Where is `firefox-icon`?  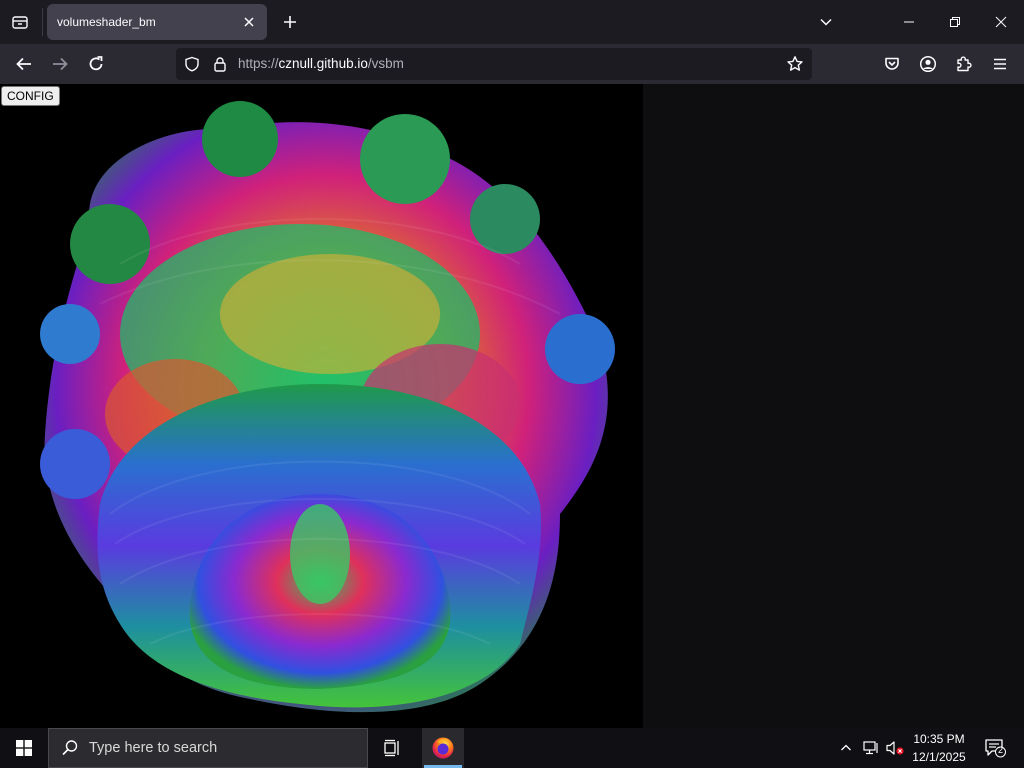
firefox-icon is located at coordinates (443, 748).